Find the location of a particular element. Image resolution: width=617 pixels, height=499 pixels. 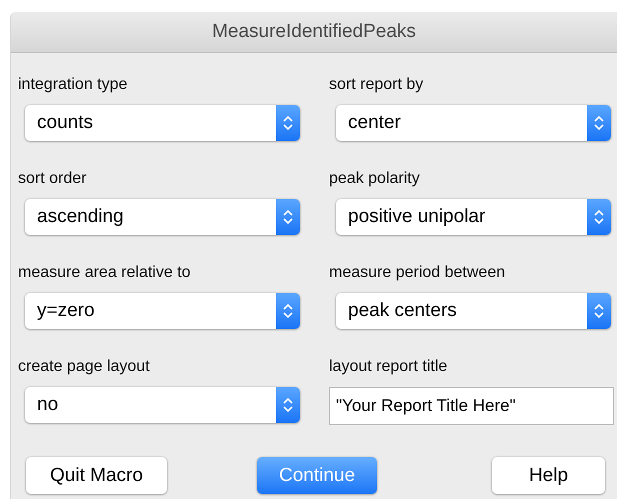

field-label: layout report title is located at coordinates (388, 367).